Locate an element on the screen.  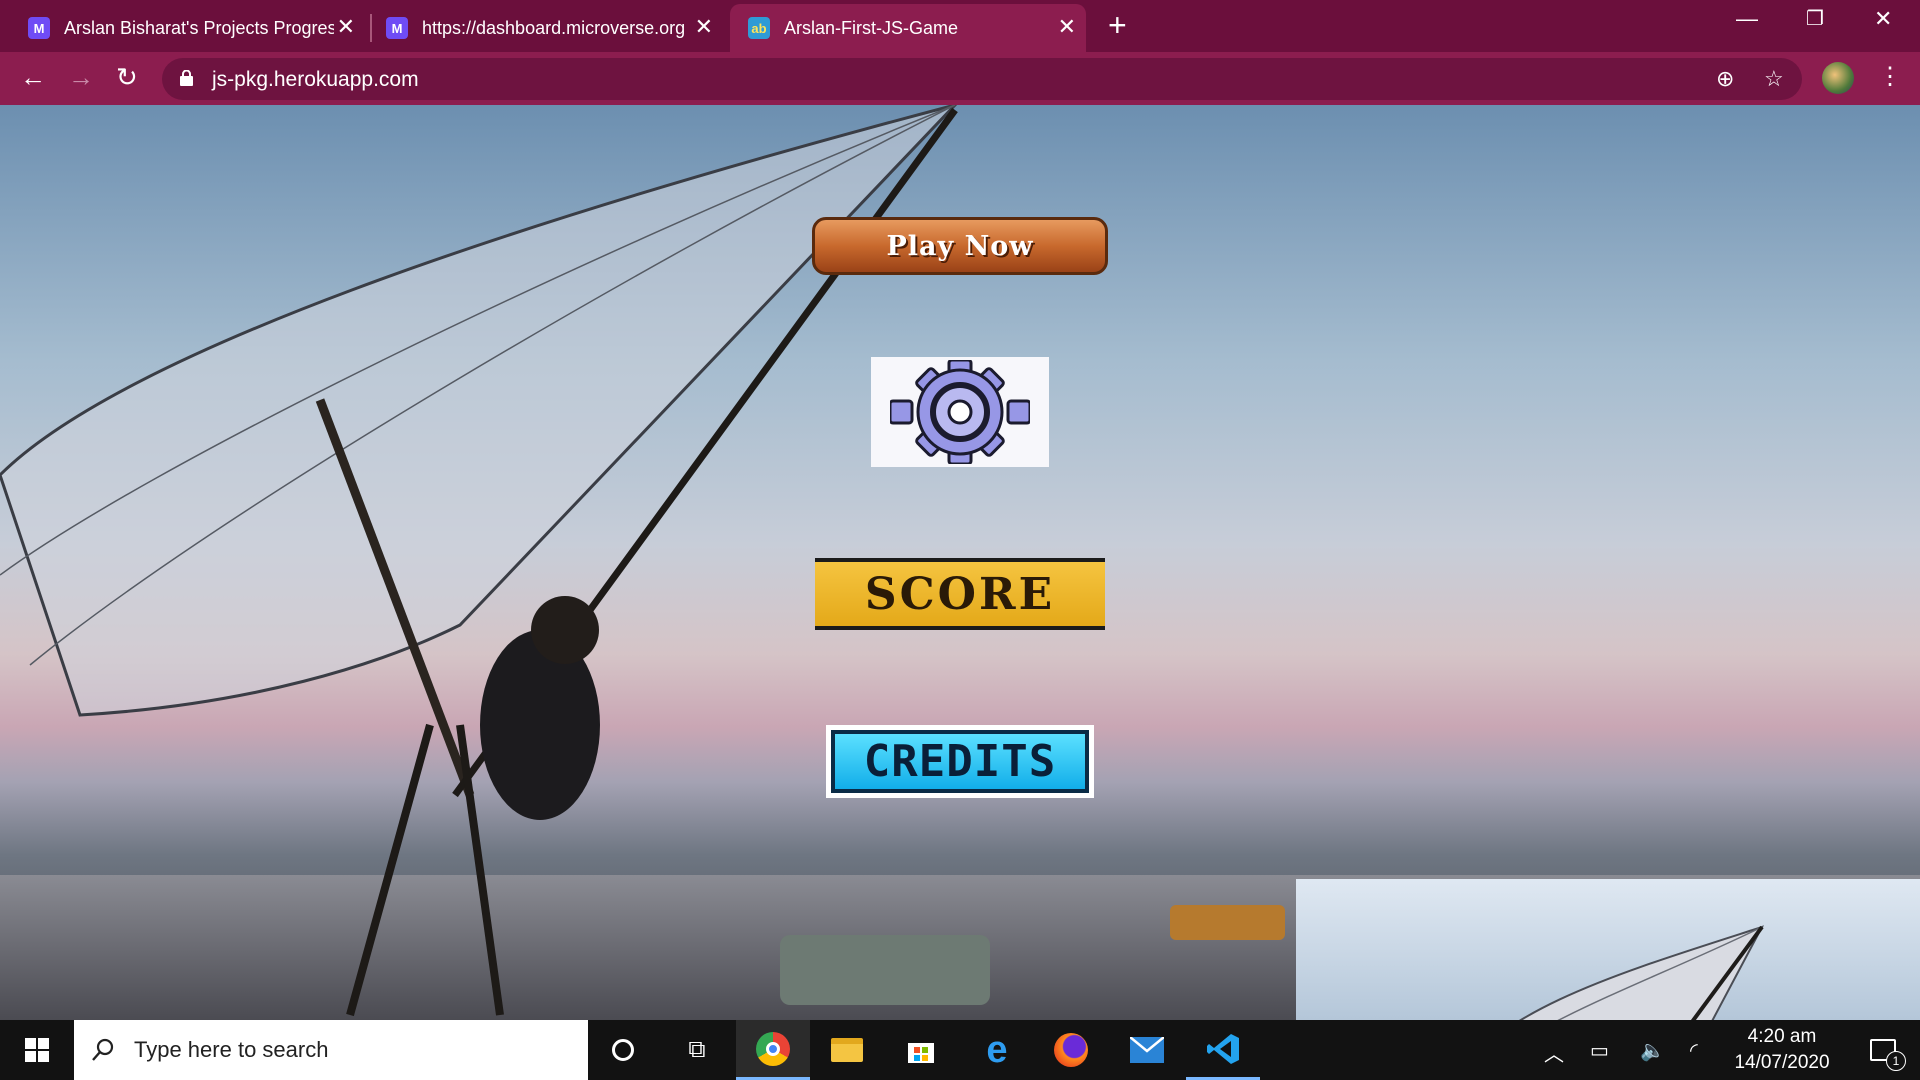
close-window-icon: ✕ is located at coordinates (1883, 19).